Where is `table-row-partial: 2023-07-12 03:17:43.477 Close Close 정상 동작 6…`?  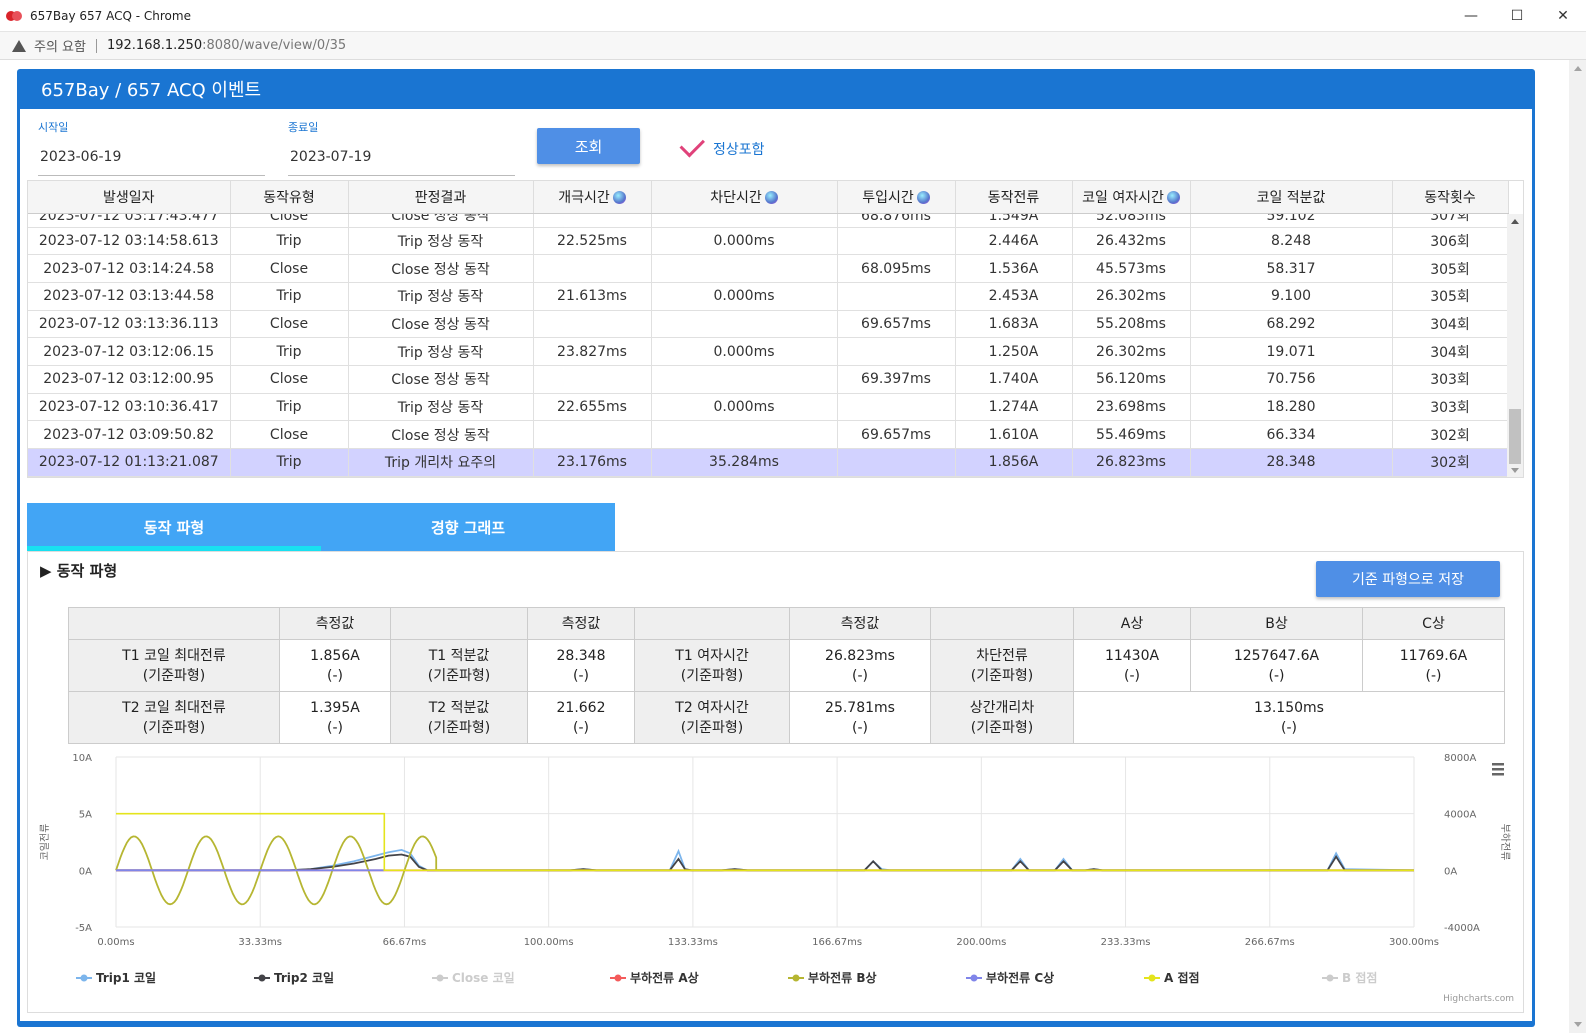 table-row-partial: 2023-07-12 03:17:43.477 Close Close 정상 동작 6… is located at coordinates (768, 220).